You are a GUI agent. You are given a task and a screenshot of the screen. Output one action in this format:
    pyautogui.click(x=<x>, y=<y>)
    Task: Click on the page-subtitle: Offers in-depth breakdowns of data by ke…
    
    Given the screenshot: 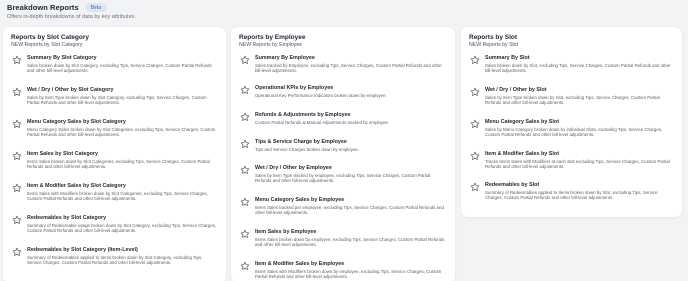 What is the action you would take?
    pyautogui.click(x=71, y=17)
    